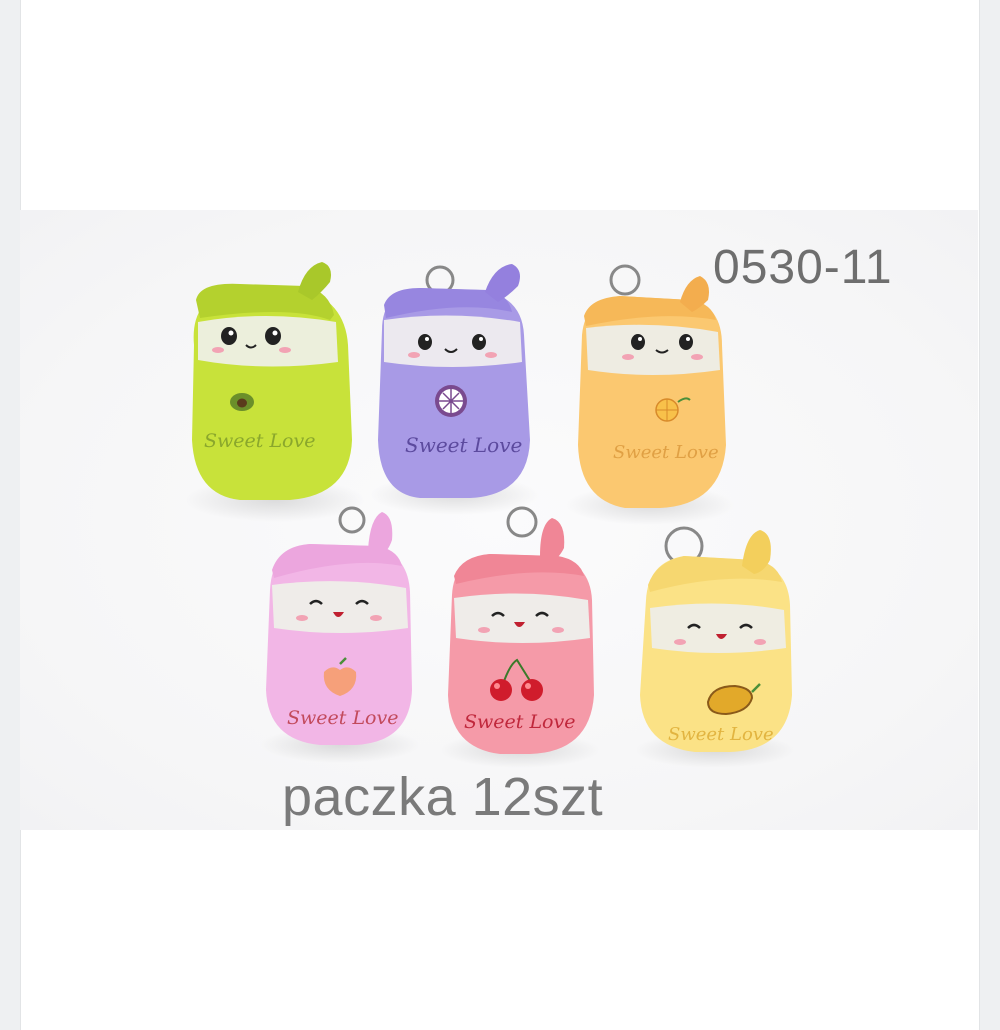  Describe the element at coordinates (650, 394) in the screenshot. I see `plush-orange: Sweet Love` at that location.